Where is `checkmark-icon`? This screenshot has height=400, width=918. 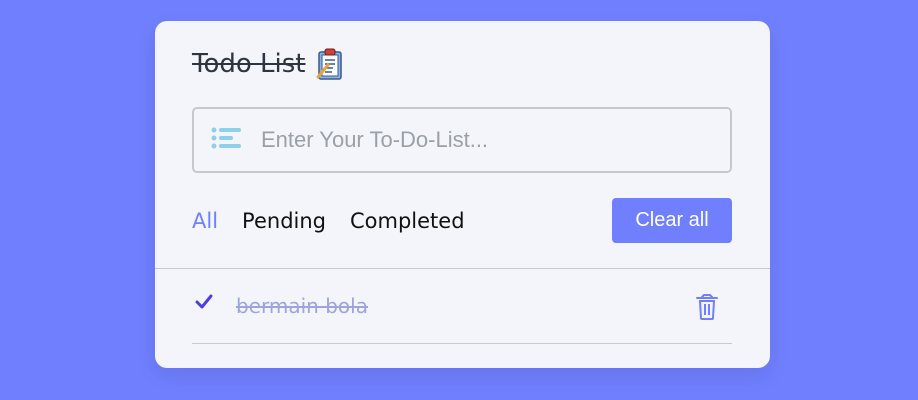 checkmark-icon is located at coordinates (204, 302).